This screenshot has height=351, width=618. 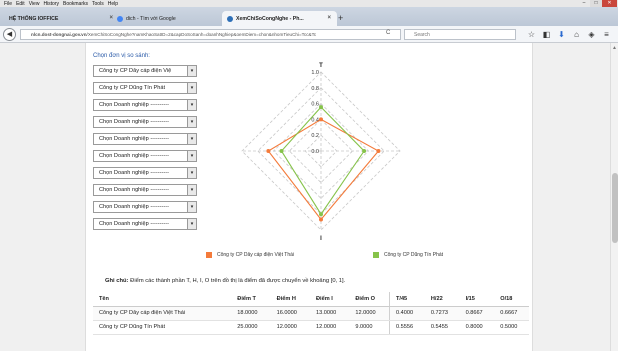 What do you see at coordinates (321, 214) in the screenshot?
I see `data-point-s2-i` at bounding box center [321, 214].